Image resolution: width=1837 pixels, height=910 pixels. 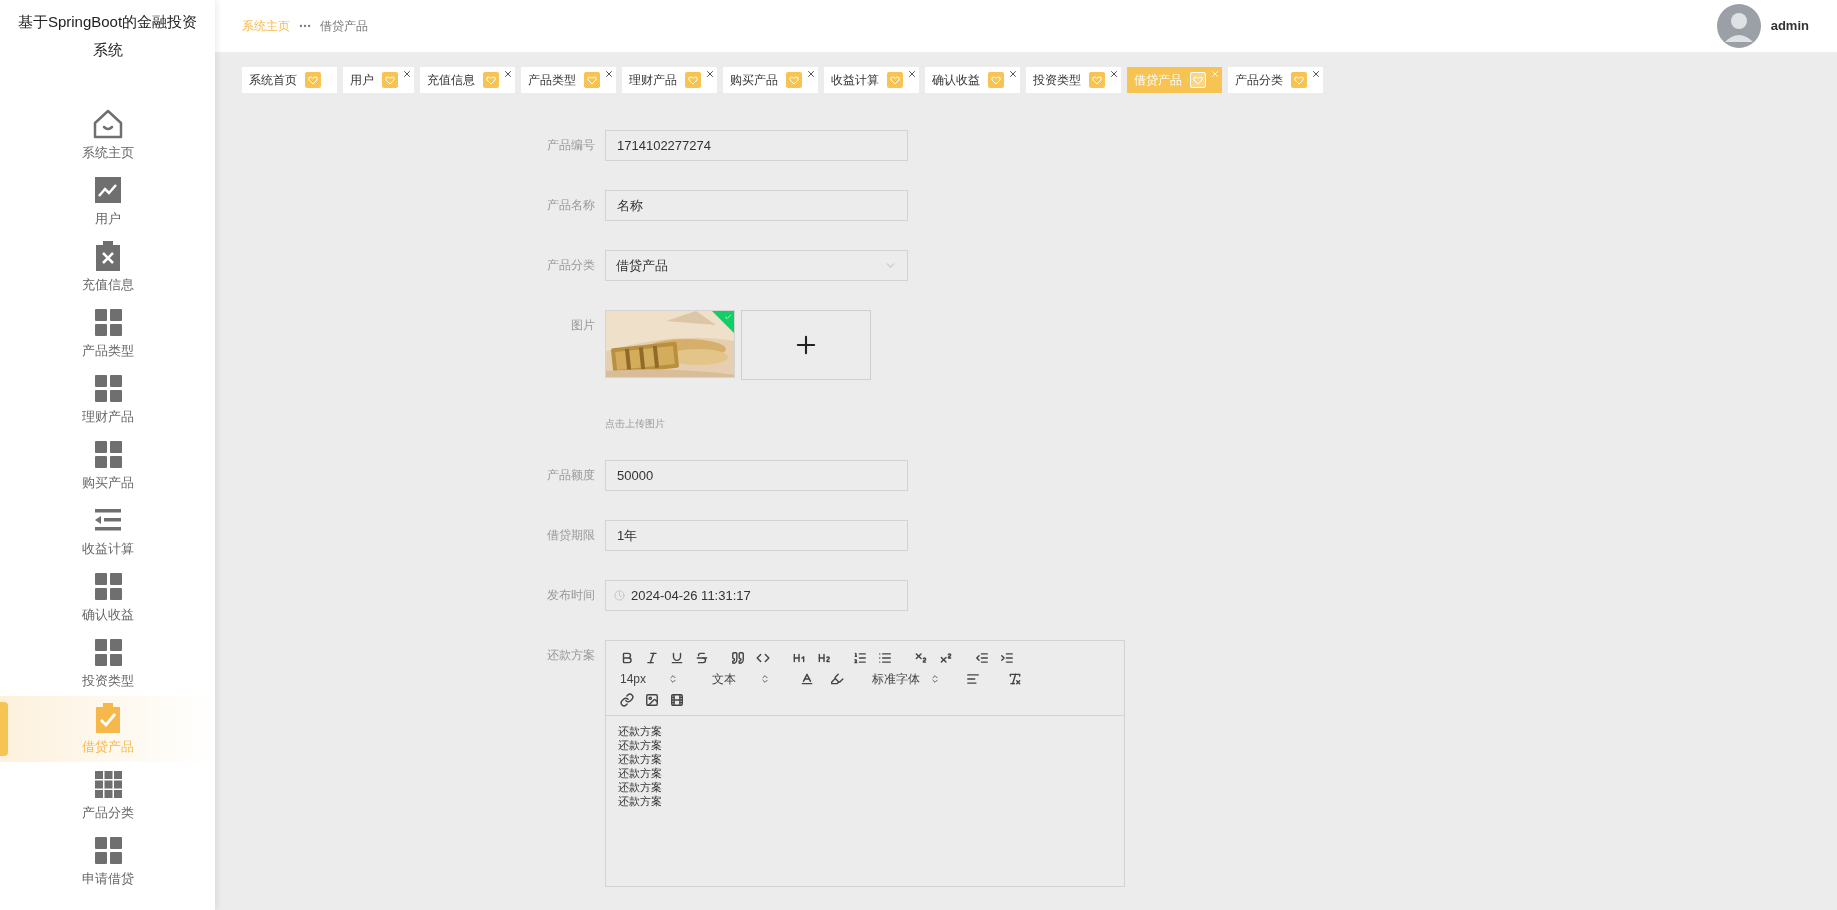 I want to click on page-tab: 投资类型, so click(x=1073, y=80).